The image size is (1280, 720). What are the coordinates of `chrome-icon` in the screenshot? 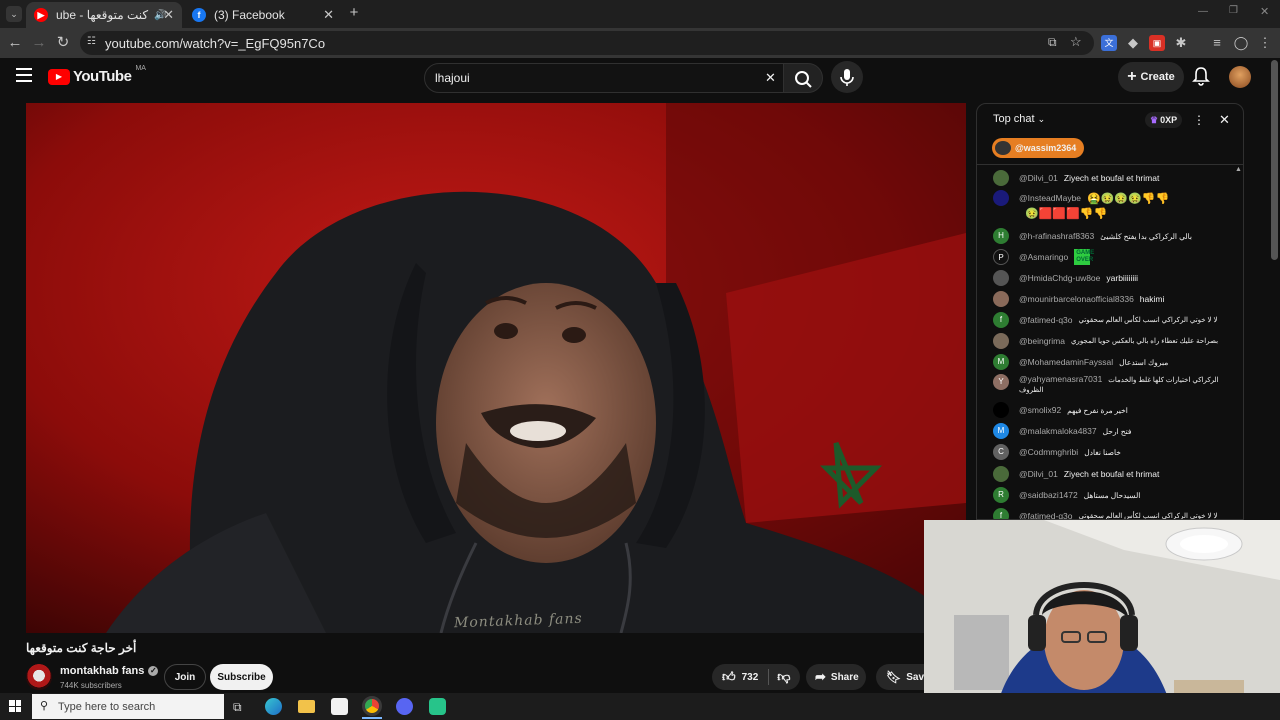 It's located at (372, 706).